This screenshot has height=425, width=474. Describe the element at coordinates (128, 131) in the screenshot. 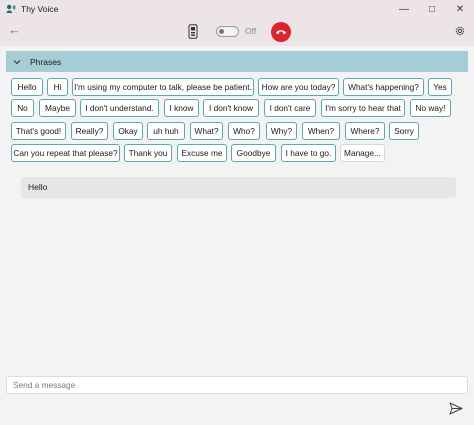

I see `phrase-button: Okay` at that location.